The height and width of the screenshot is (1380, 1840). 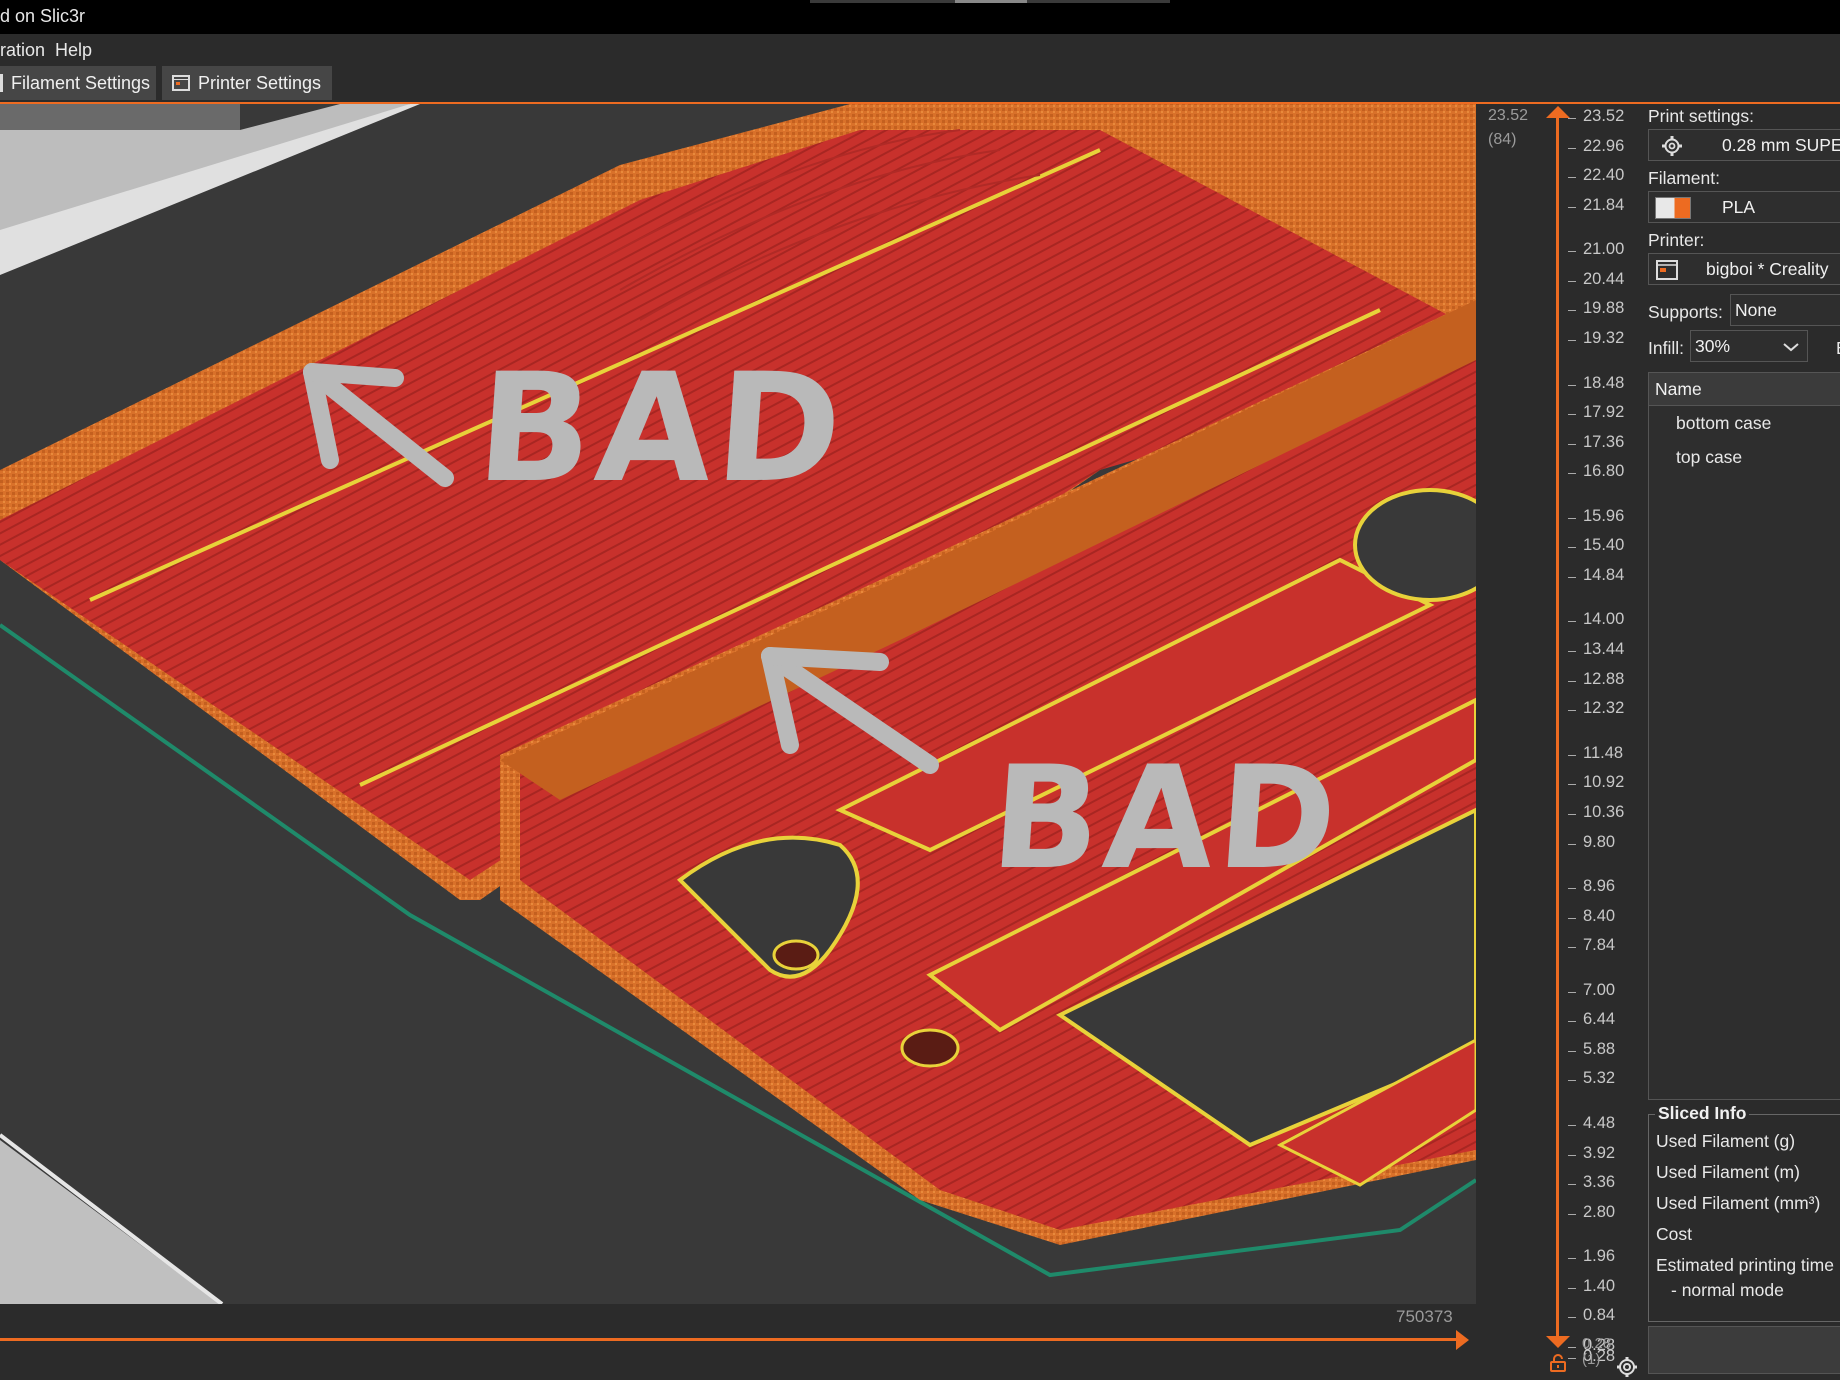 What do you see at coordinates (1599, 1256) in the screenshot?
I see `layer-height-label: 1.96` at bounding box center [1599, 1256].